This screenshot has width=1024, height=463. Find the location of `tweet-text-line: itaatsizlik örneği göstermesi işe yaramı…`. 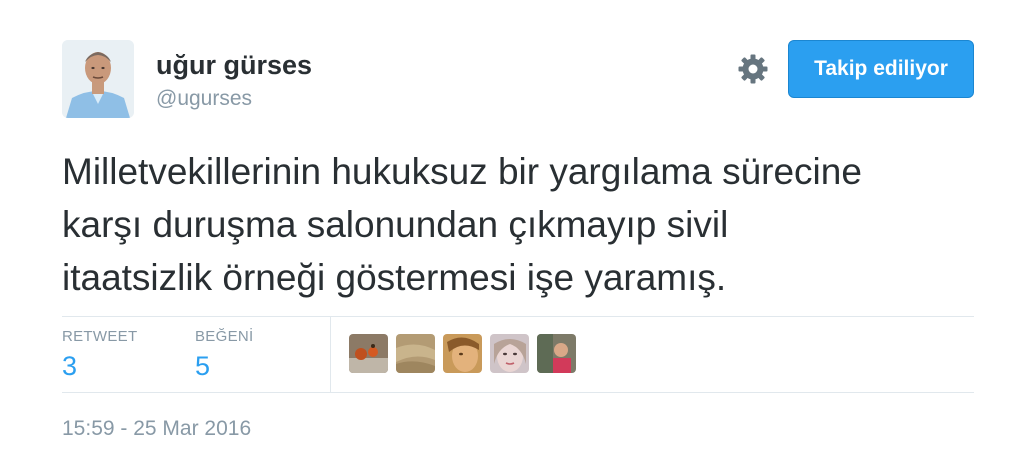

tweet-text-line: itaatsizlik örneği göstermesi işe yaramı… is located at coordinates (394, 277).